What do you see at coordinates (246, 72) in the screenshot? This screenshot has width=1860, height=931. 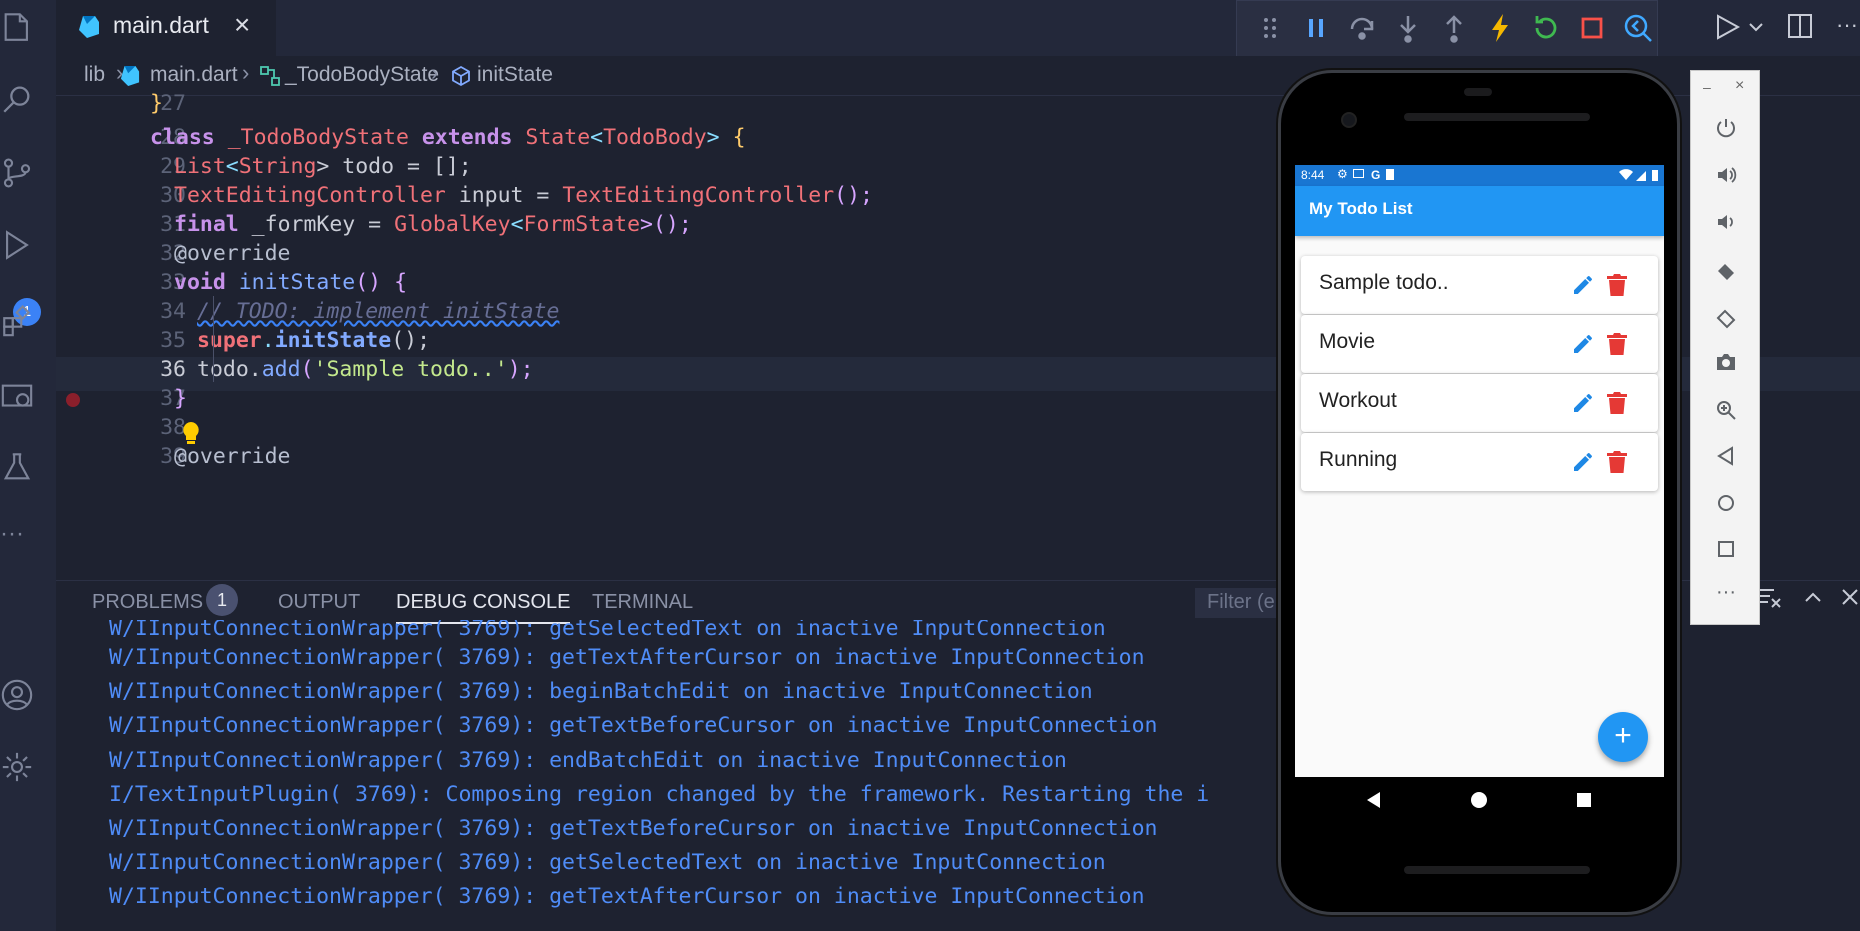 I see `chevron-right-icon: ›` at bounding box center [246, 72].